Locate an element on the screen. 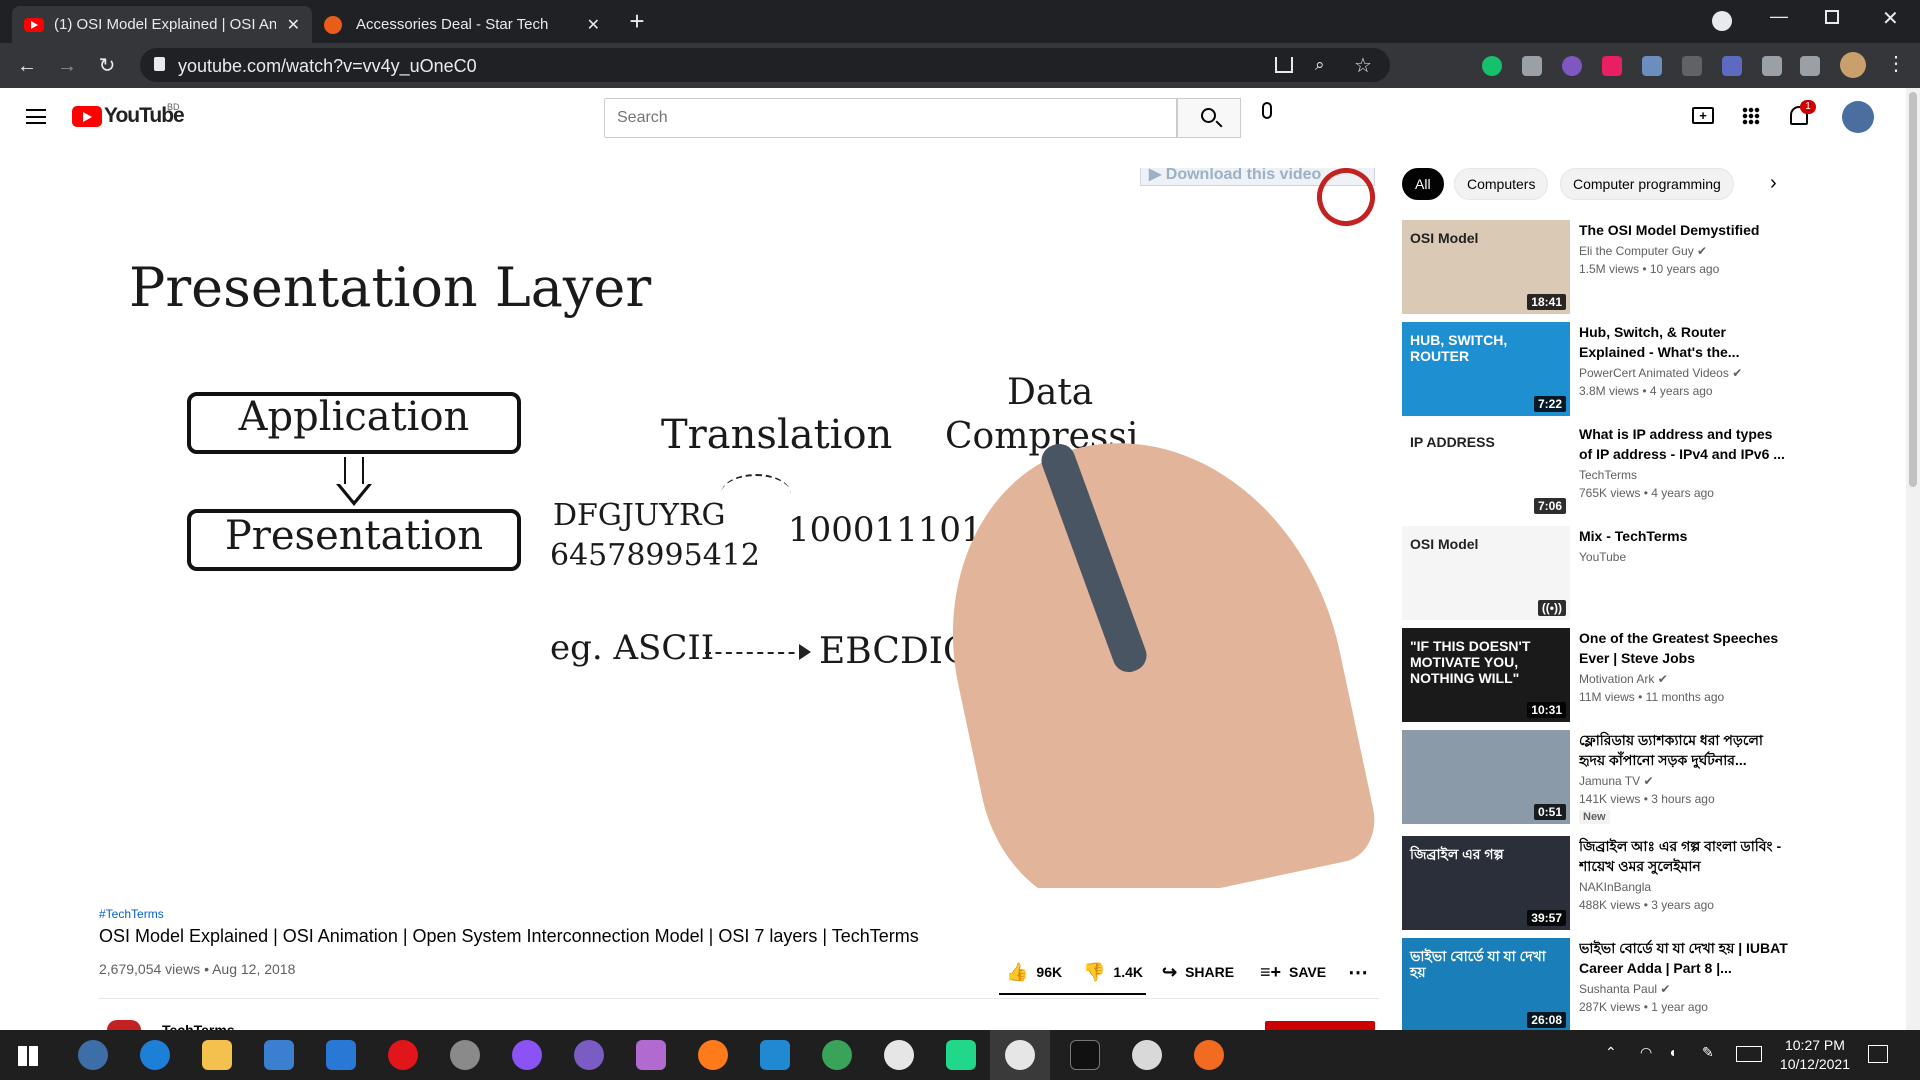 The image size is (1920, 1080). more-actions-icon: ⋯ is located at coordinates (1358, 972).